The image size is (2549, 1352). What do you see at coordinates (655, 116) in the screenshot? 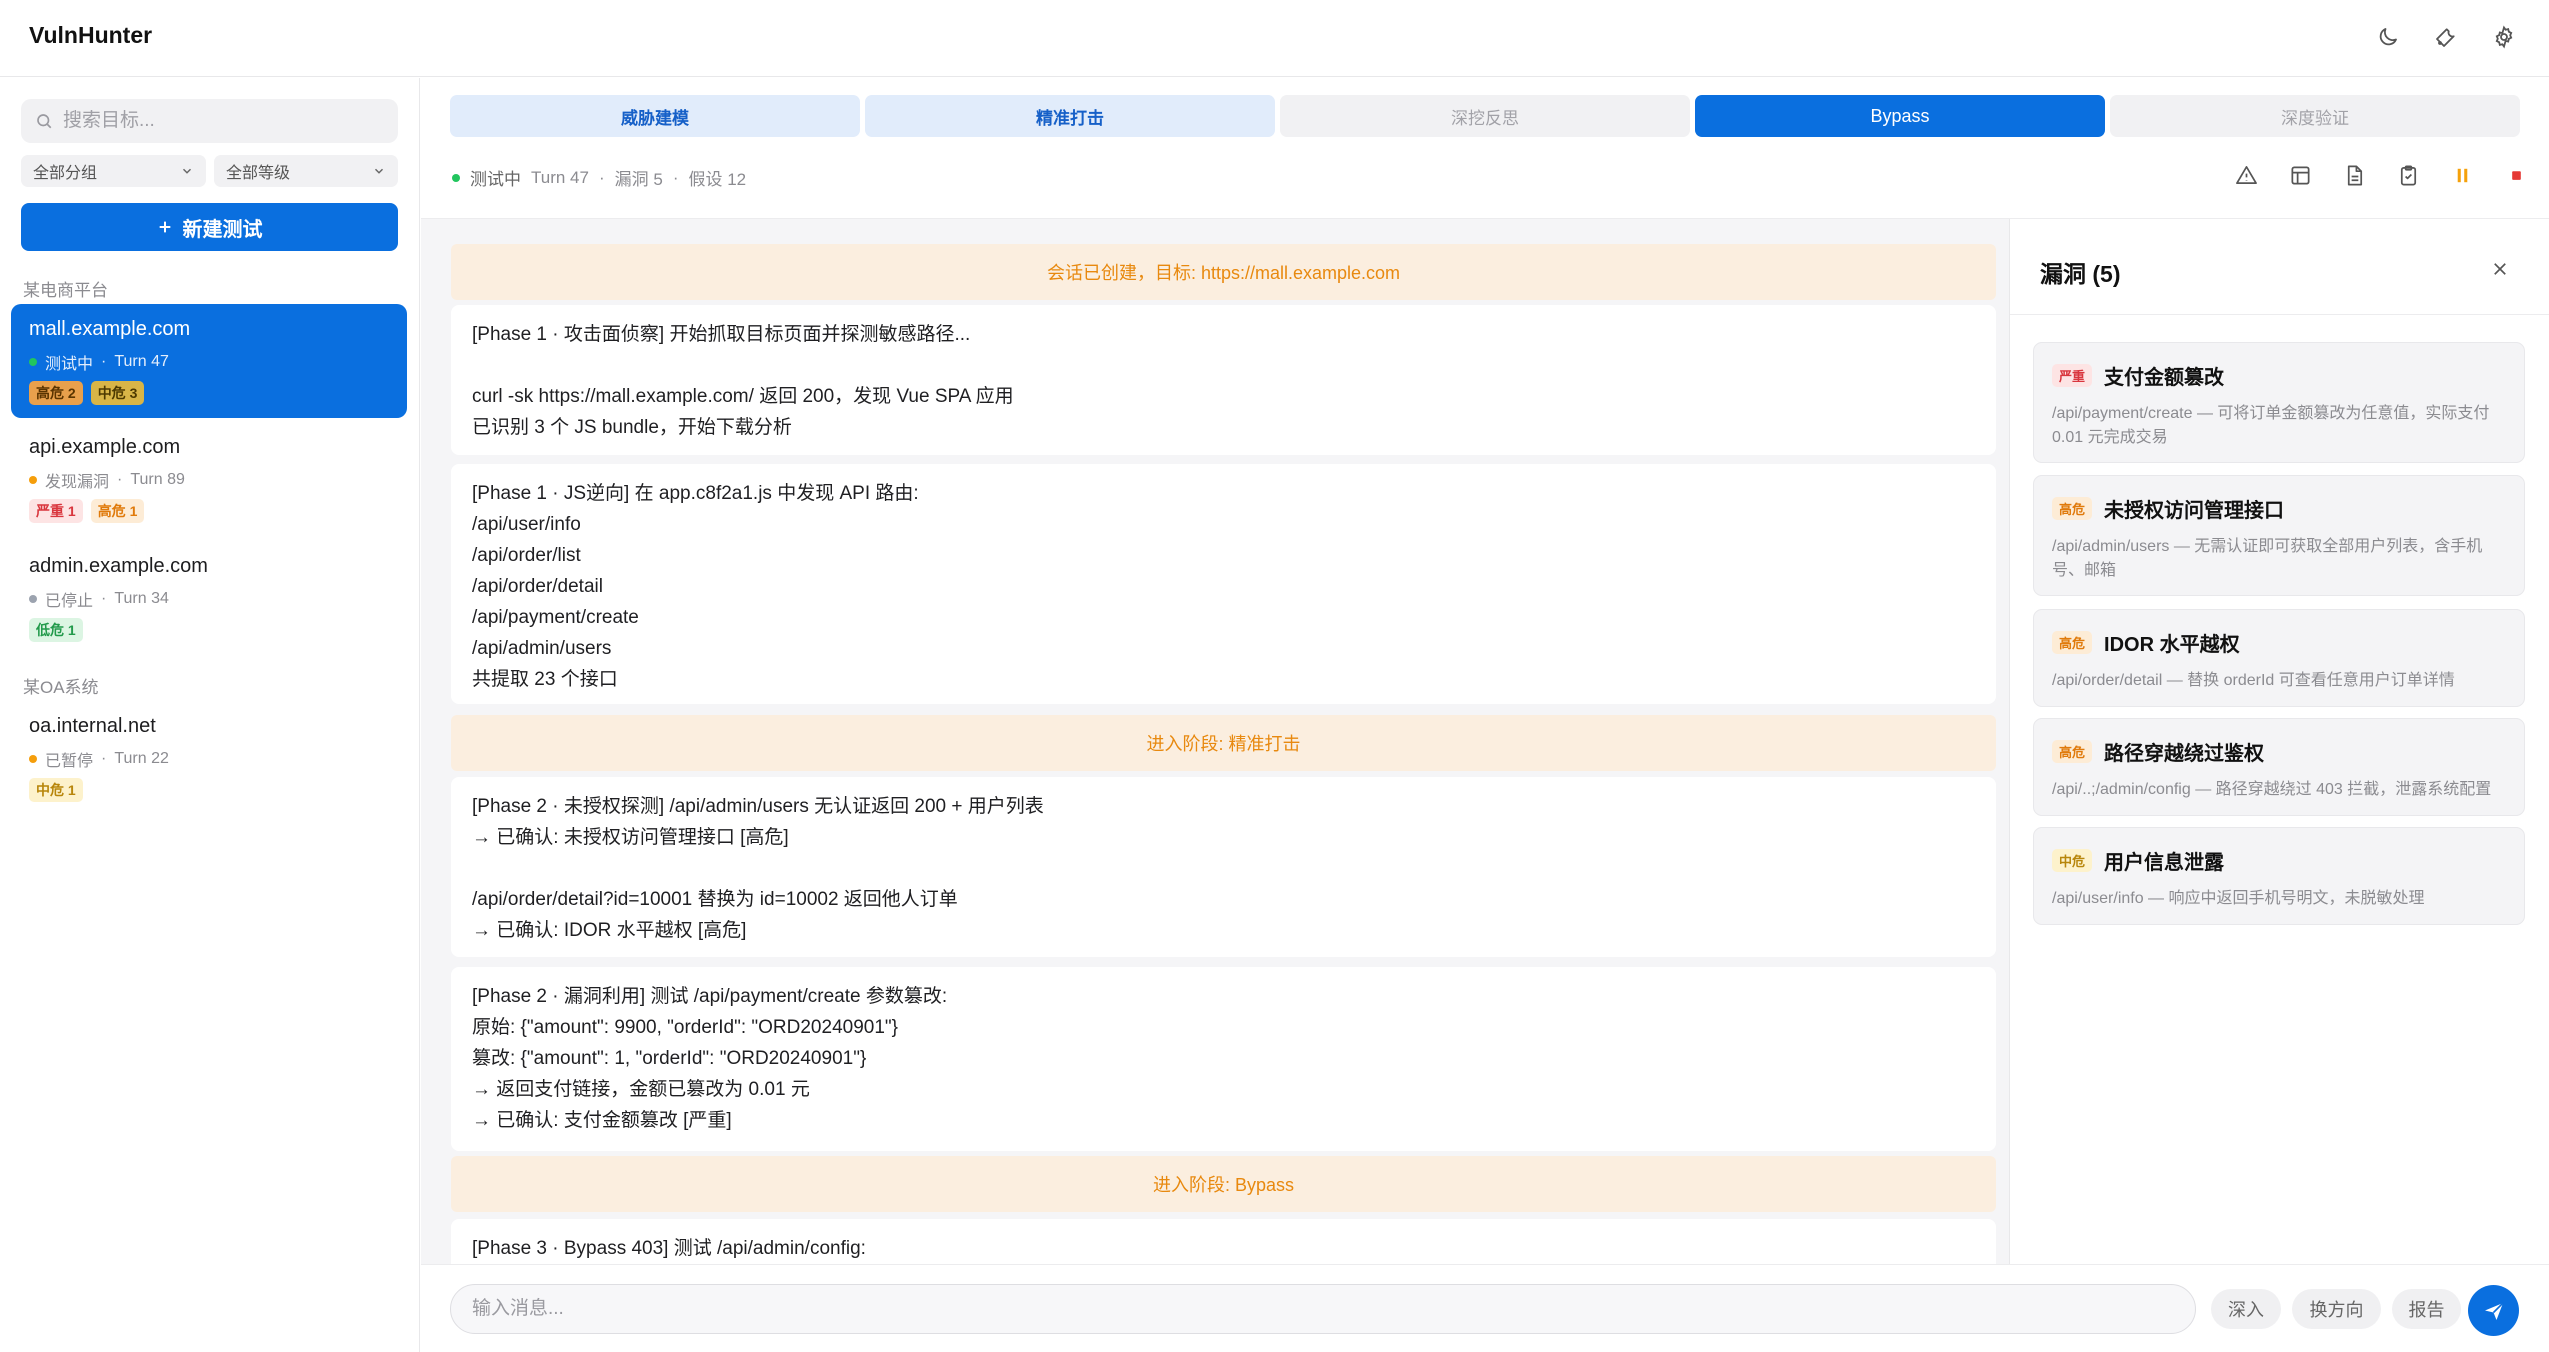
I see `phase-tab-threat-modeling: 威胁建模` at bounding box center [655, 116].